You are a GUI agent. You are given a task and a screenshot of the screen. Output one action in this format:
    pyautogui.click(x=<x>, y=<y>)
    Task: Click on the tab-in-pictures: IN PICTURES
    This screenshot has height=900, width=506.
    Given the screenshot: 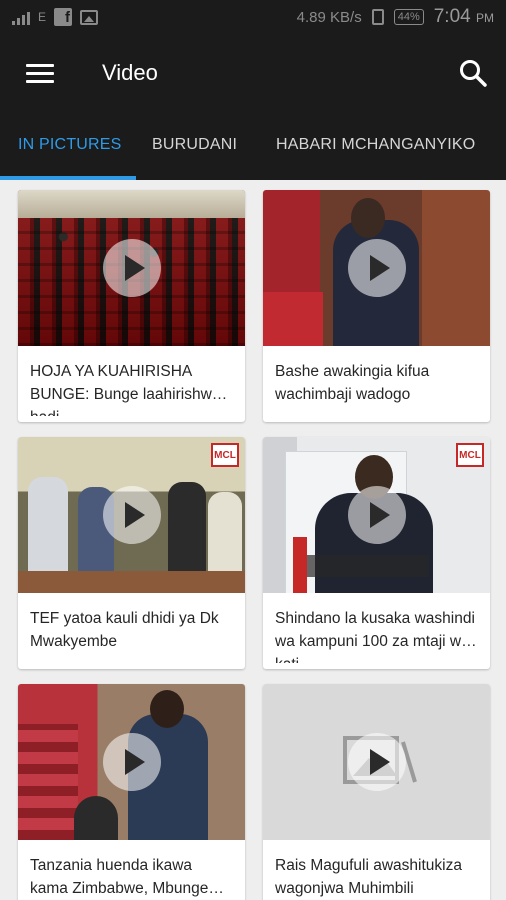 What is the action you would take?
    pyautogui.click(x=70, y=145)
    